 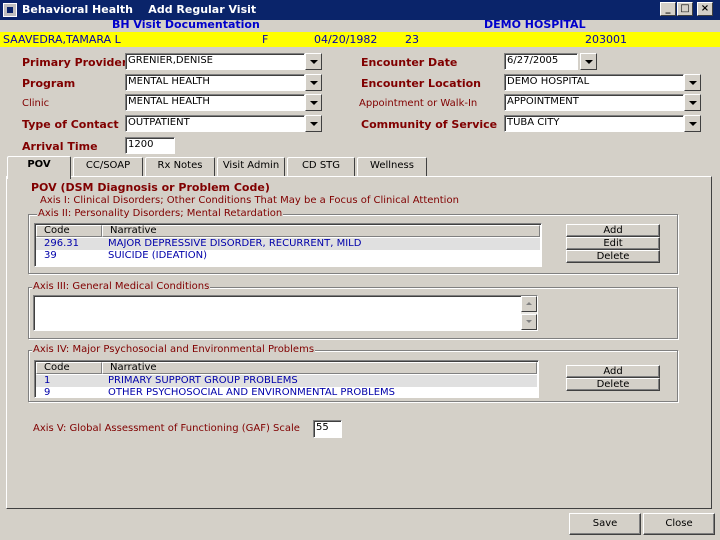 What do you see at coordinates (121, 286) in the screenshot?
I see `axis-3-label: Axis III: General Medical Conditions` at bounding box center [121, 286].